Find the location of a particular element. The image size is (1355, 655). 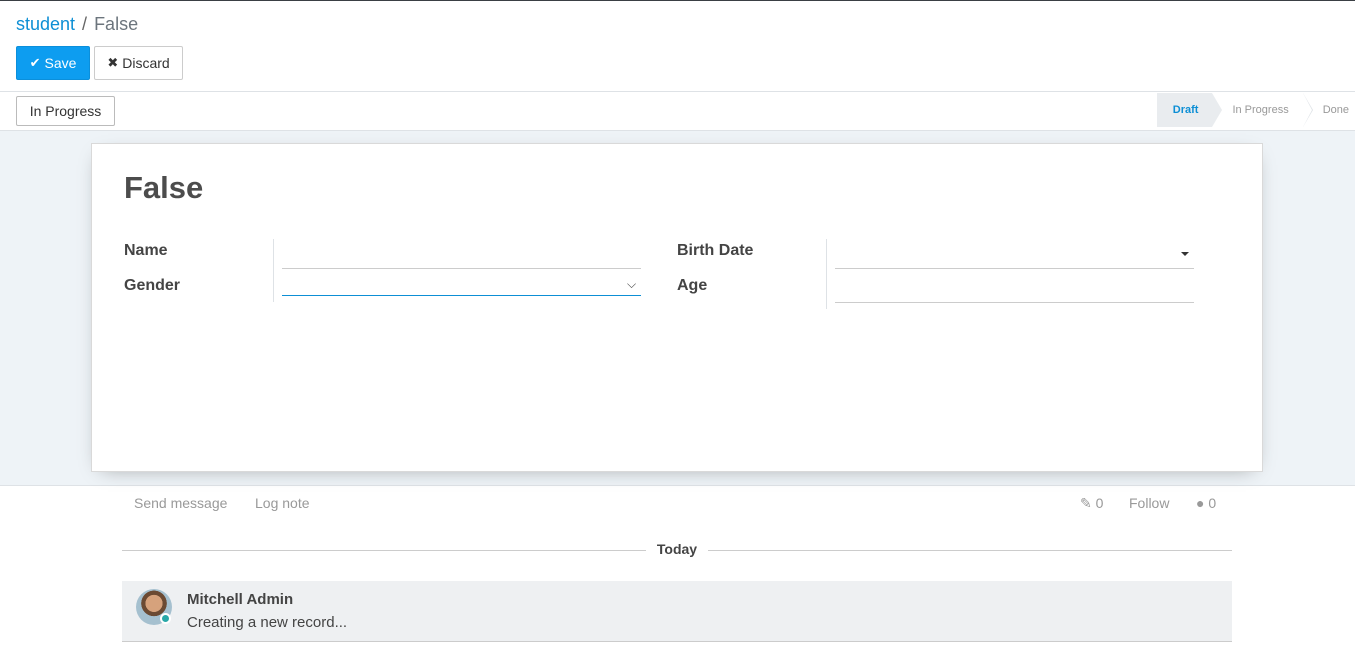

breadcrumb-current: False is located at coordinates (116, 24).